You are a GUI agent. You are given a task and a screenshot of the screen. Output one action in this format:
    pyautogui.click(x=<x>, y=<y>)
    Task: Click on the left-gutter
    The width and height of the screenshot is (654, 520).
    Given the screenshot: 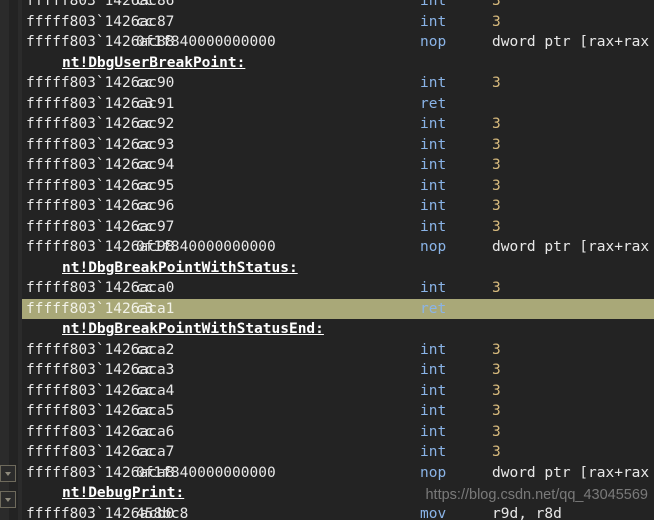 What is the action you would take?
    pyautogui.click(x=11, y=260)
    